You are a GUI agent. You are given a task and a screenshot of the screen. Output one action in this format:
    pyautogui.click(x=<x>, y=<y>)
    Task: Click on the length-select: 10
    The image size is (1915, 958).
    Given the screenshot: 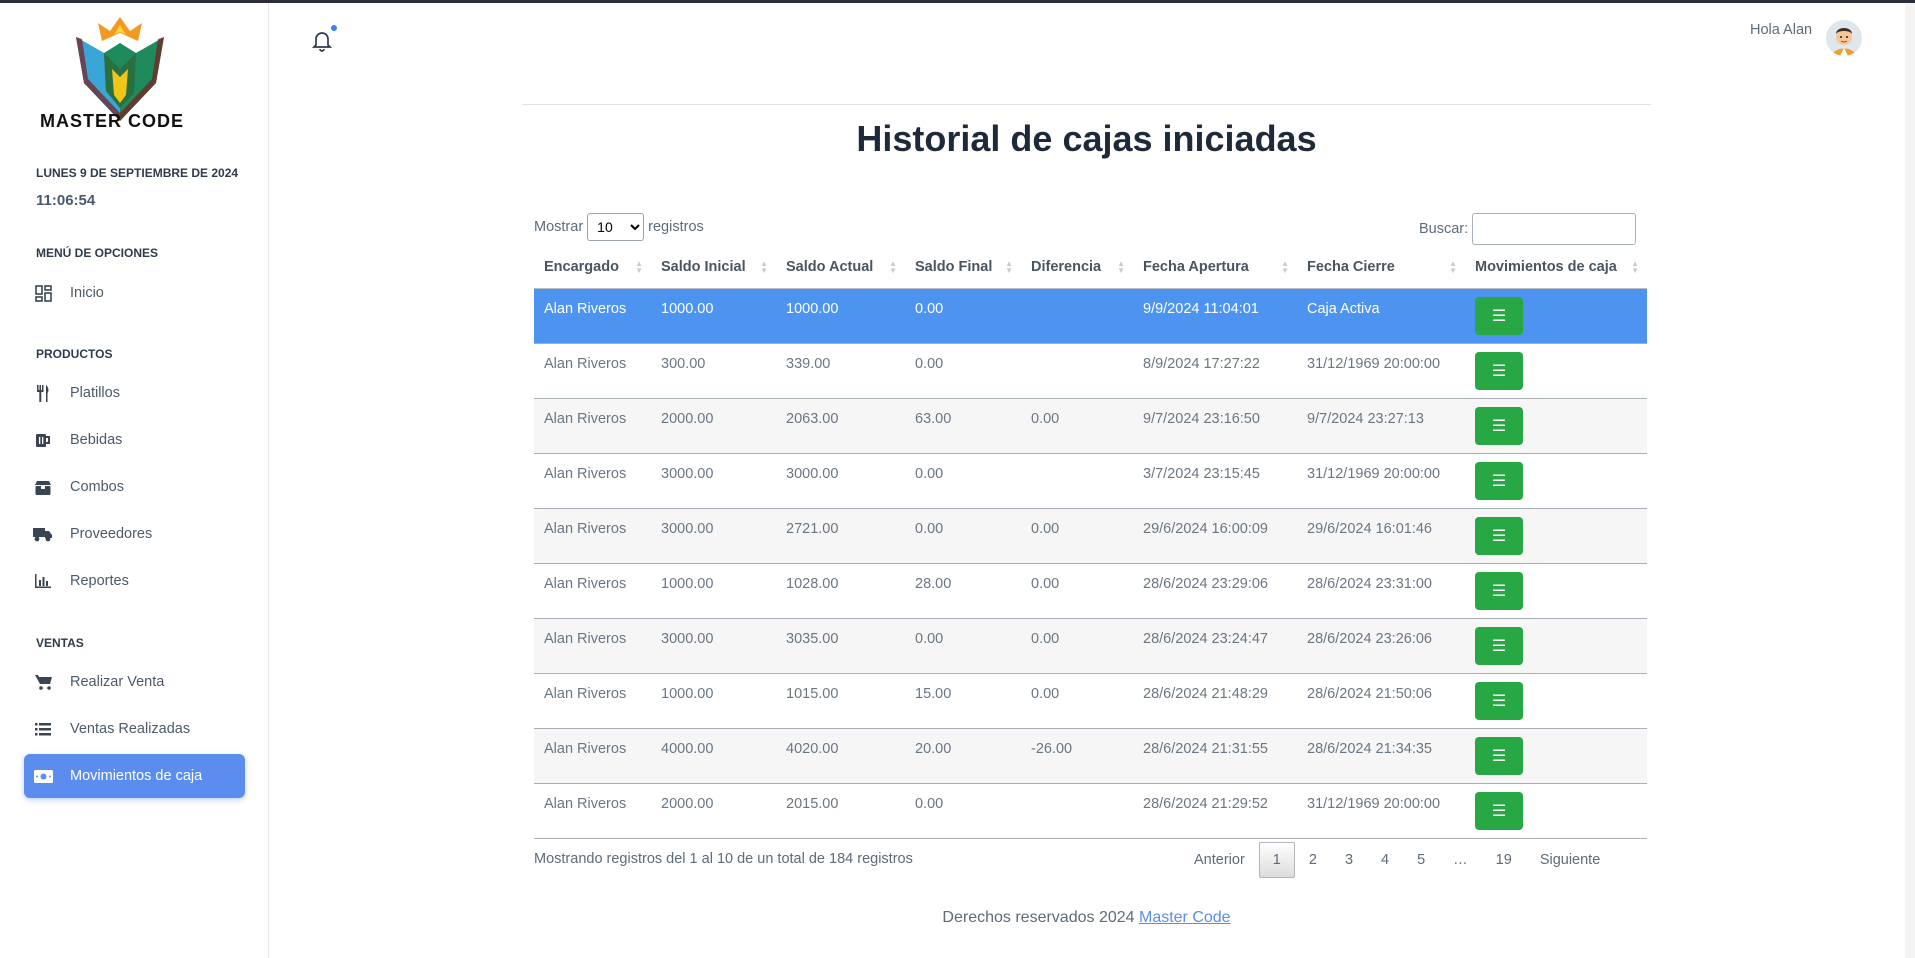 What is the action you would take?
    pyautogui.click(x=616, y=227)
    